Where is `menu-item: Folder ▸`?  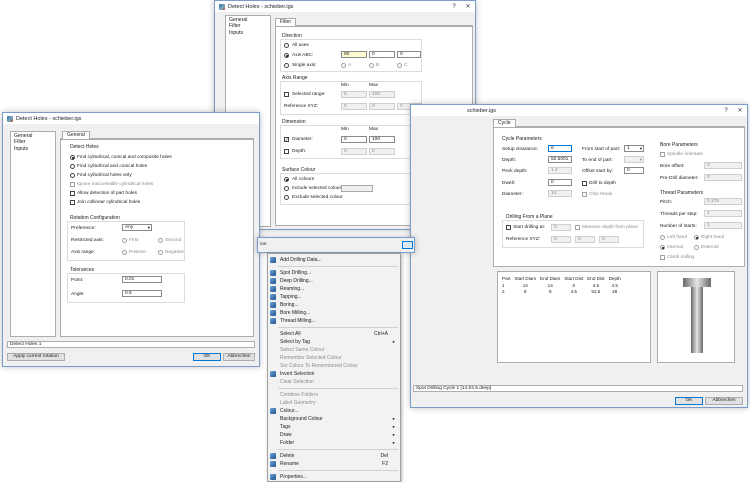
menu-item: Folder ▸ is located at coordinates (334, 443).